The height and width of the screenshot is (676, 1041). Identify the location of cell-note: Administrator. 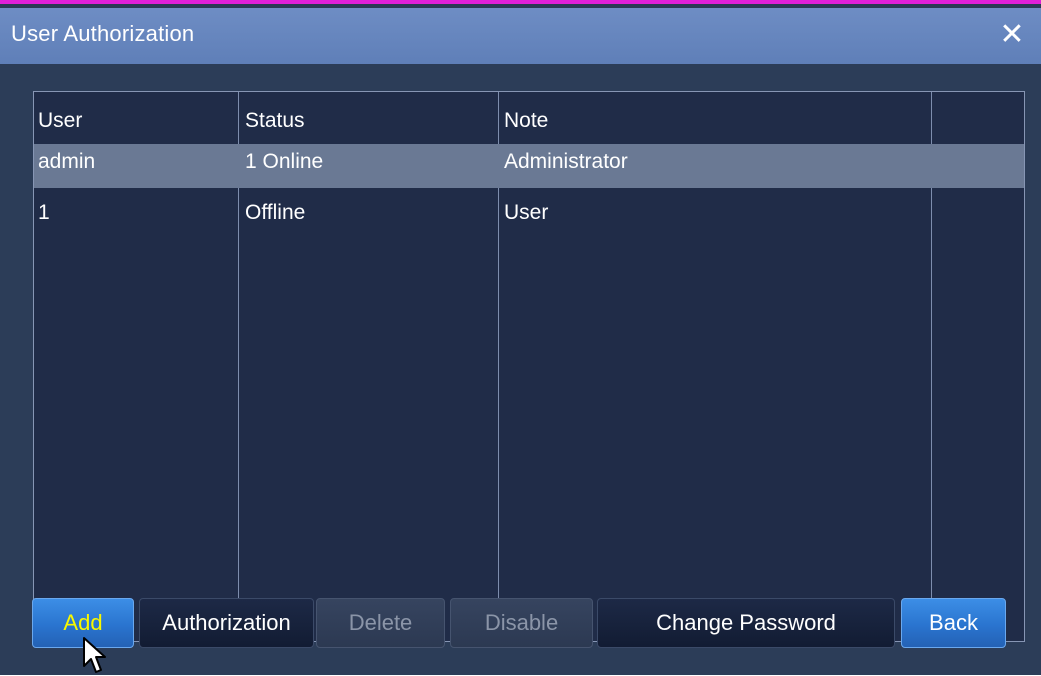
(566, 161).